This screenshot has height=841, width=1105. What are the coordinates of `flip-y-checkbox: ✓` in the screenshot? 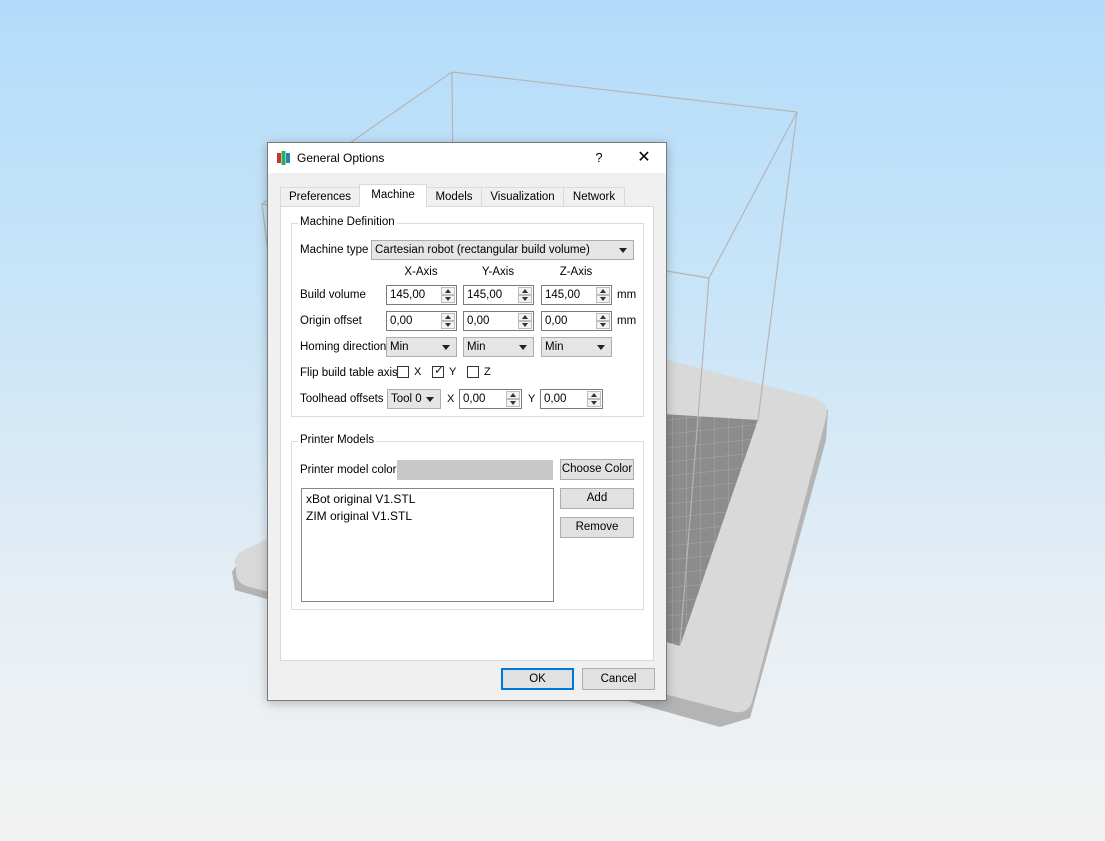 It's located at (438, 370).